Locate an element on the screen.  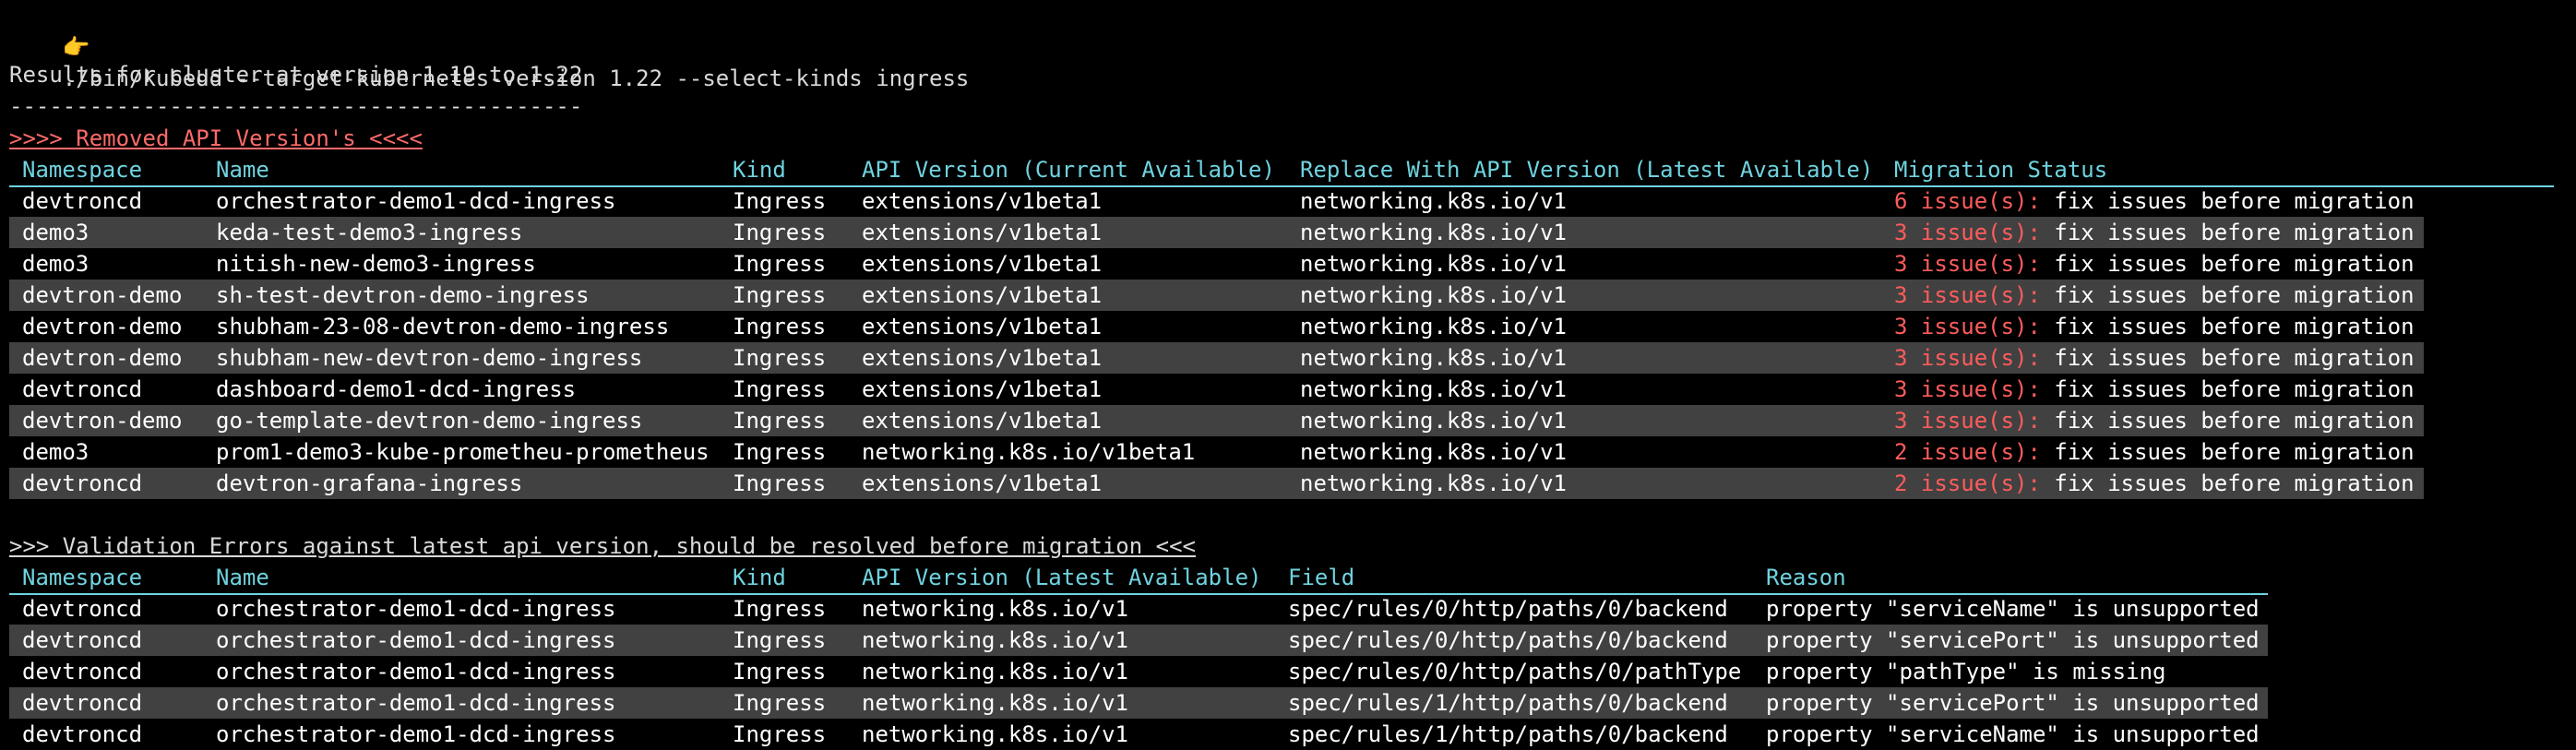
header-kind: Kind is located at coordinates (759, 170).